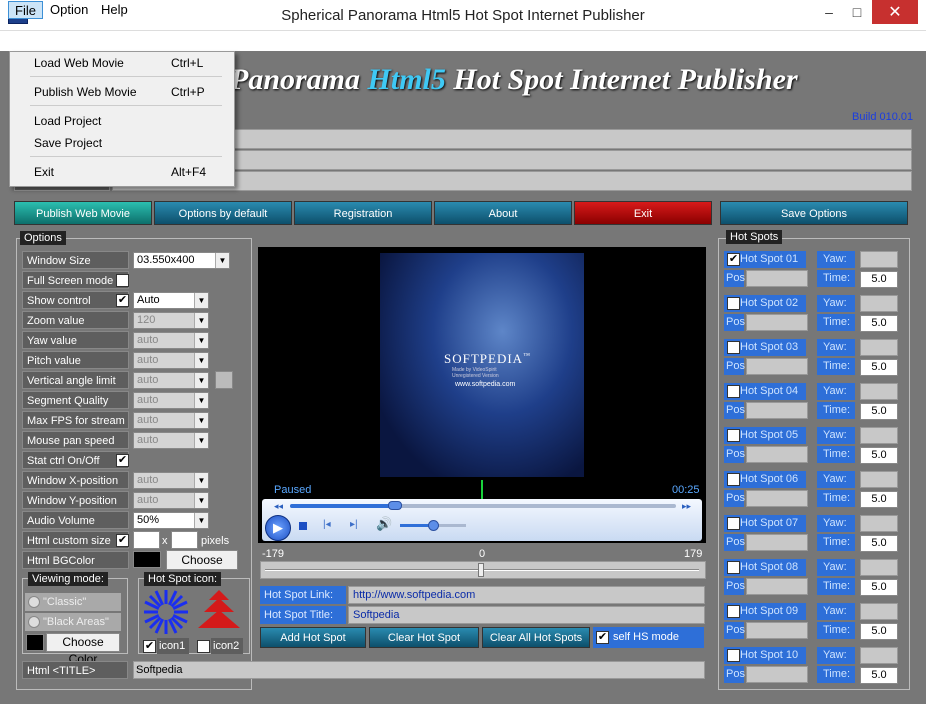 This screenshot has width=926, height=704. What do you see at coordinates (219, 612) in the screenshot?
I see `stacked-arrows-icon` at bounding box center [219, 612].